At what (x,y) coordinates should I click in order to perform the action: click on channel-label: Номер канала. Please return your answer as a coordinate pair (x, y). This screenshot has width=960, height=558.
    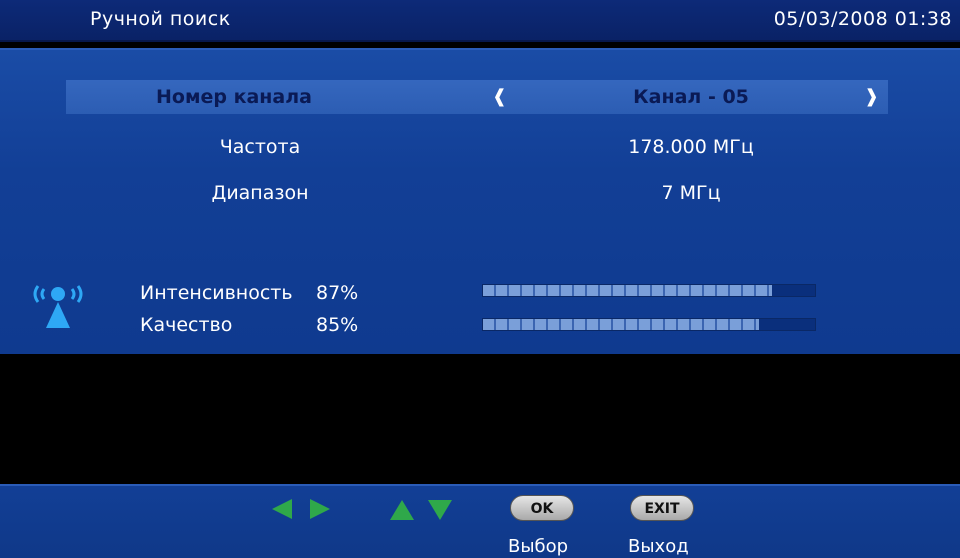
    Looking at the image, I should click on (234, 97).